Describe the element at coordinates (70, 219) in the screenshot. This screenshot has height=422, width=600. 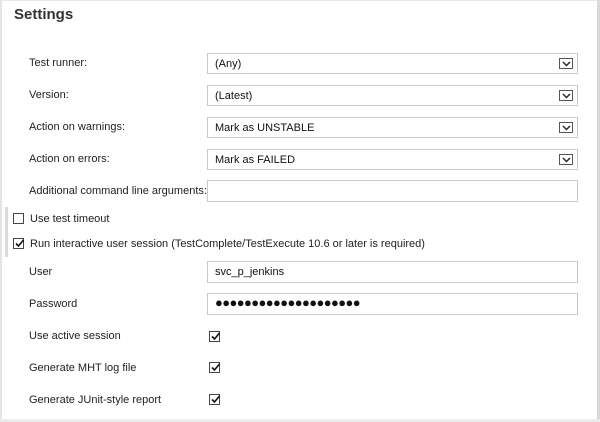
I see `use-test-timeout-label: Use test timeout` at that location.